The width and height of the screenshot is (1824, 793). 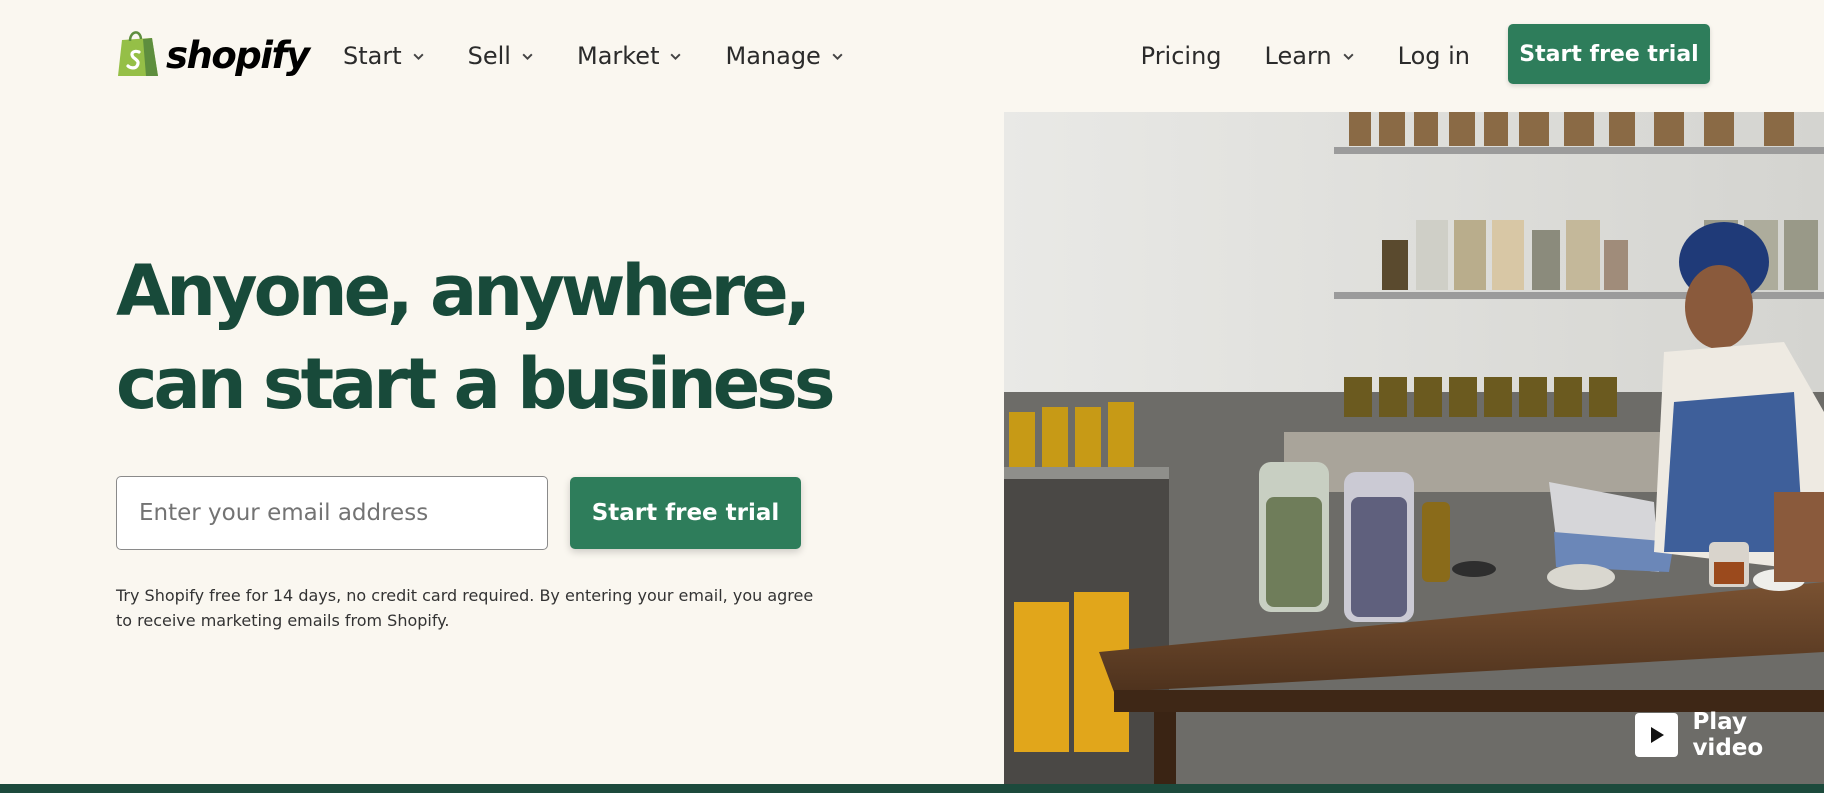 I want to click on secondary-nav: Pricing Learn Log in, so click(x=1284, y=56).